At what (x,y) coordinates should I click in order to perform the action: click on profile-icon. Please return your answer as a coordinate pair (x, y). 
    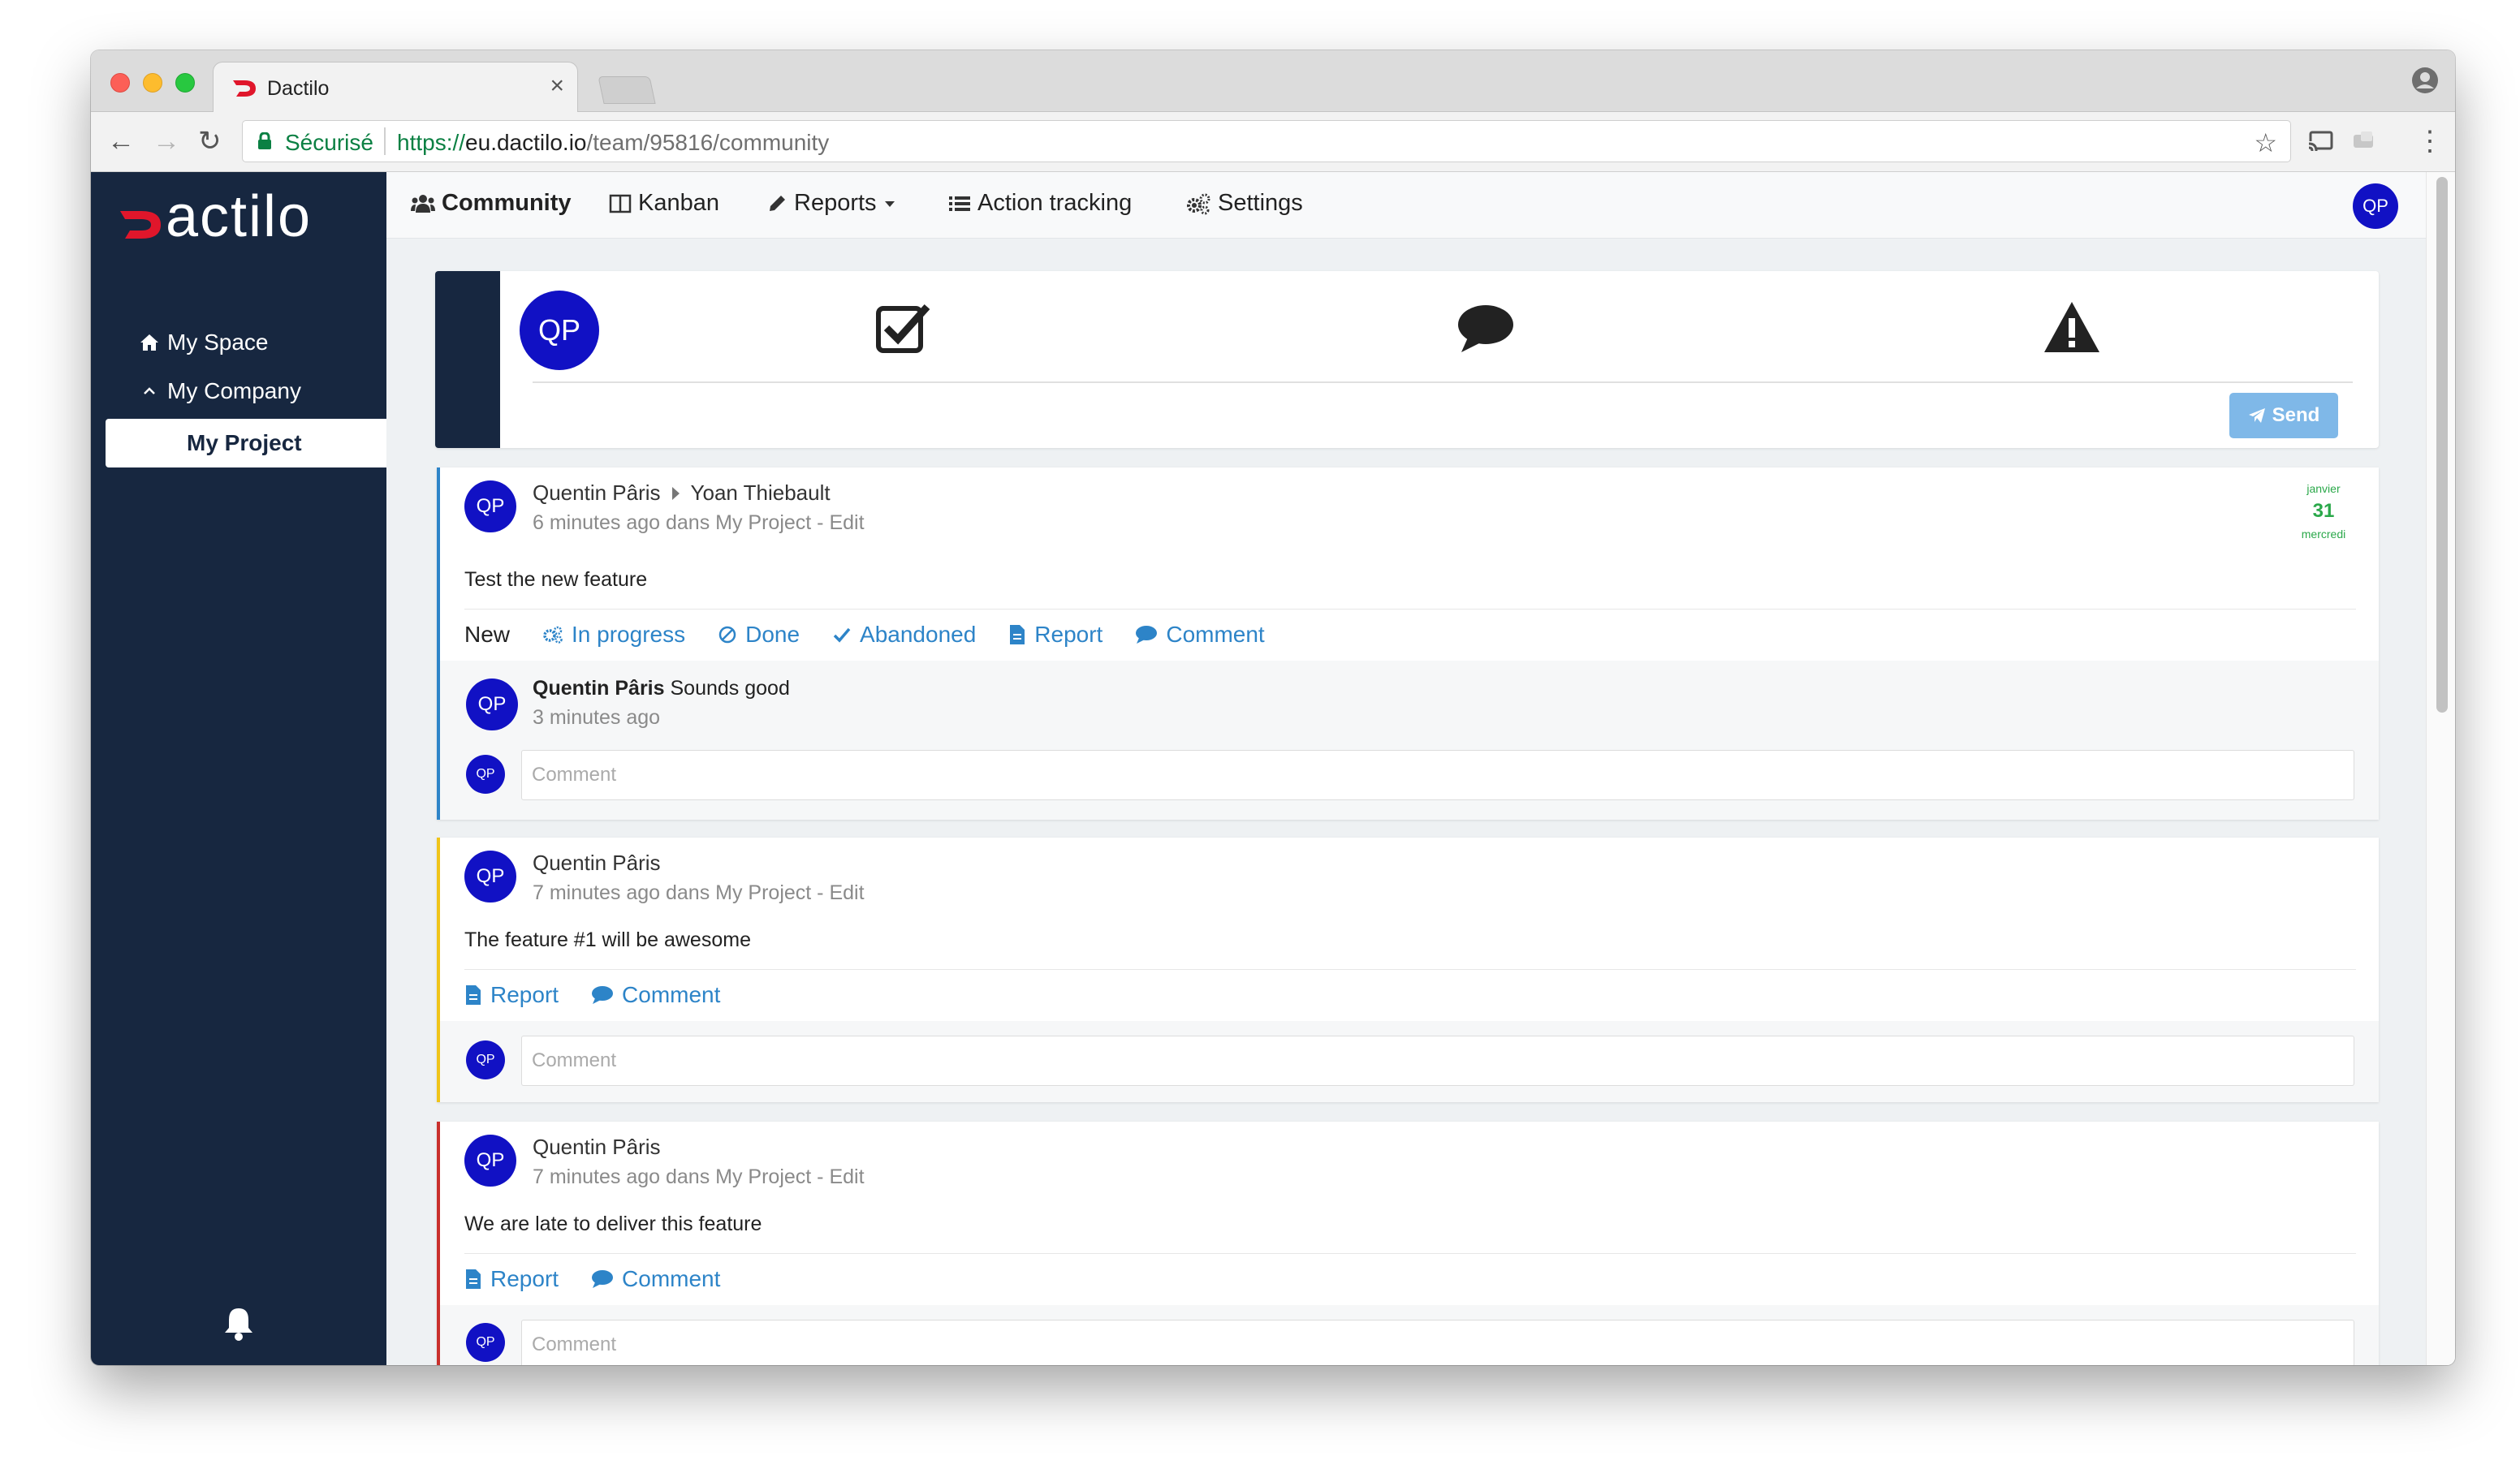
    Looking at the image, I should click on (2425, 80).